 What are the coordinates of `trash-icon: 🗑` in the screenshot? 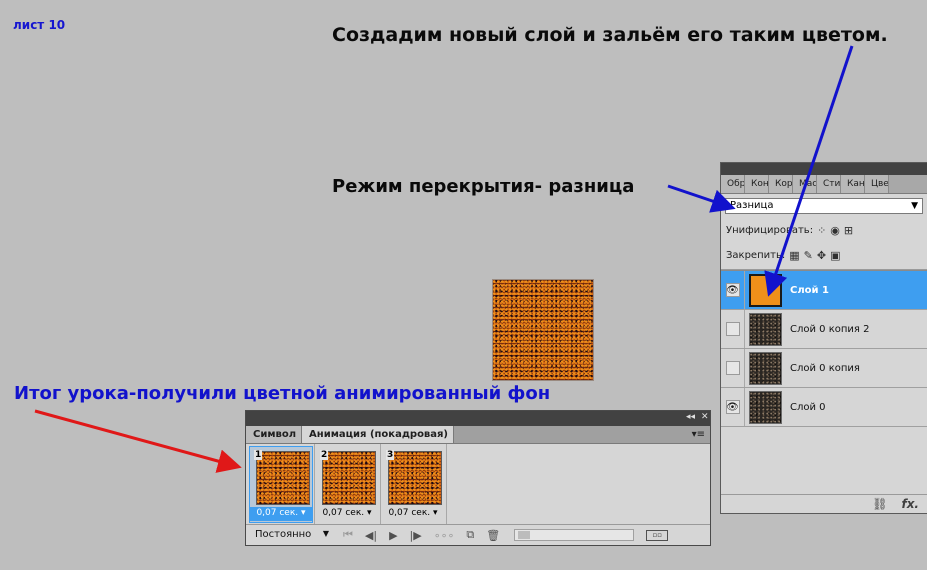 It's located at (493, 535).